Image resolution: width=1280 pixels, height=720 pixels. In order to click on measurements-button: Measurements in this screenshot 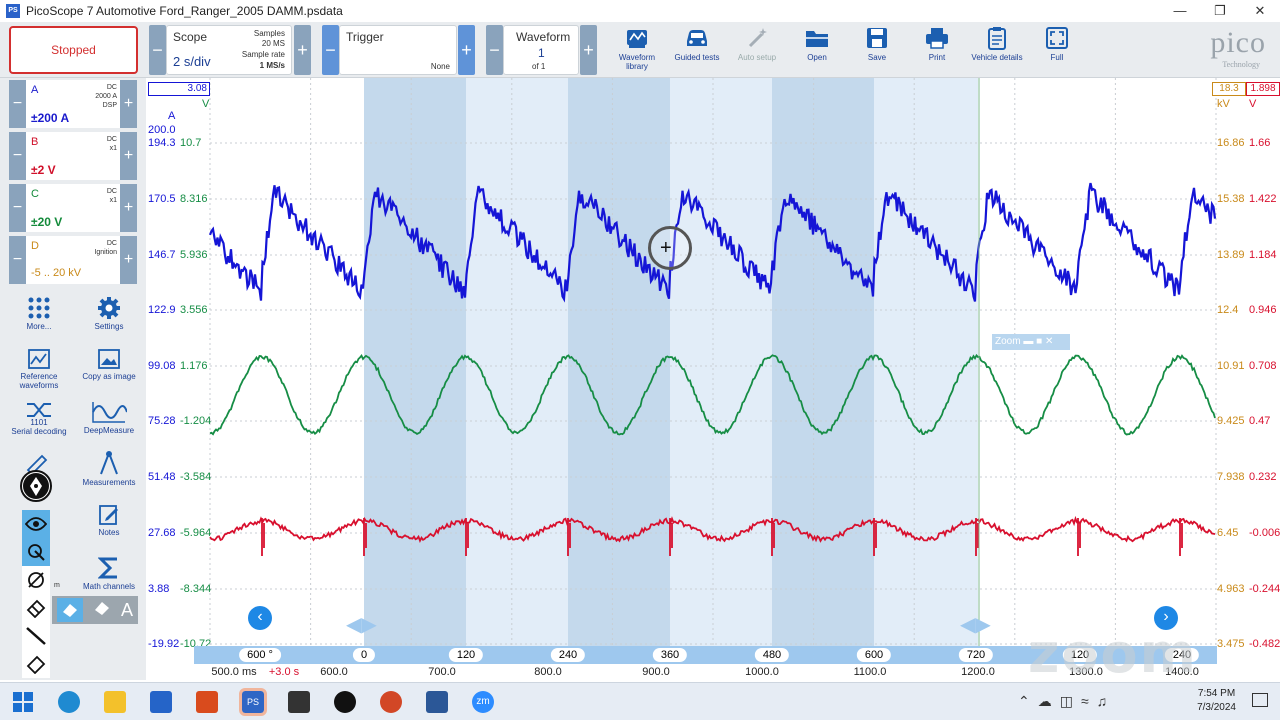, I will do `click(109, 468)`.